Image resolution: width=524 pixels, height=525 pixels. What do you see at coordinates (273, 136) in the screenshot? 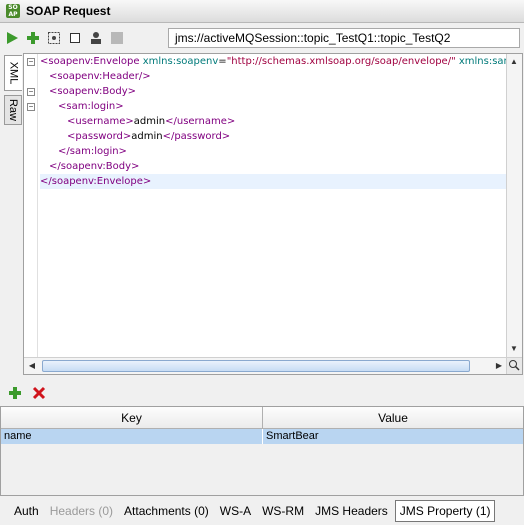
I see `xml-line: <password>admin</password>` at bounding box center [273, 136].